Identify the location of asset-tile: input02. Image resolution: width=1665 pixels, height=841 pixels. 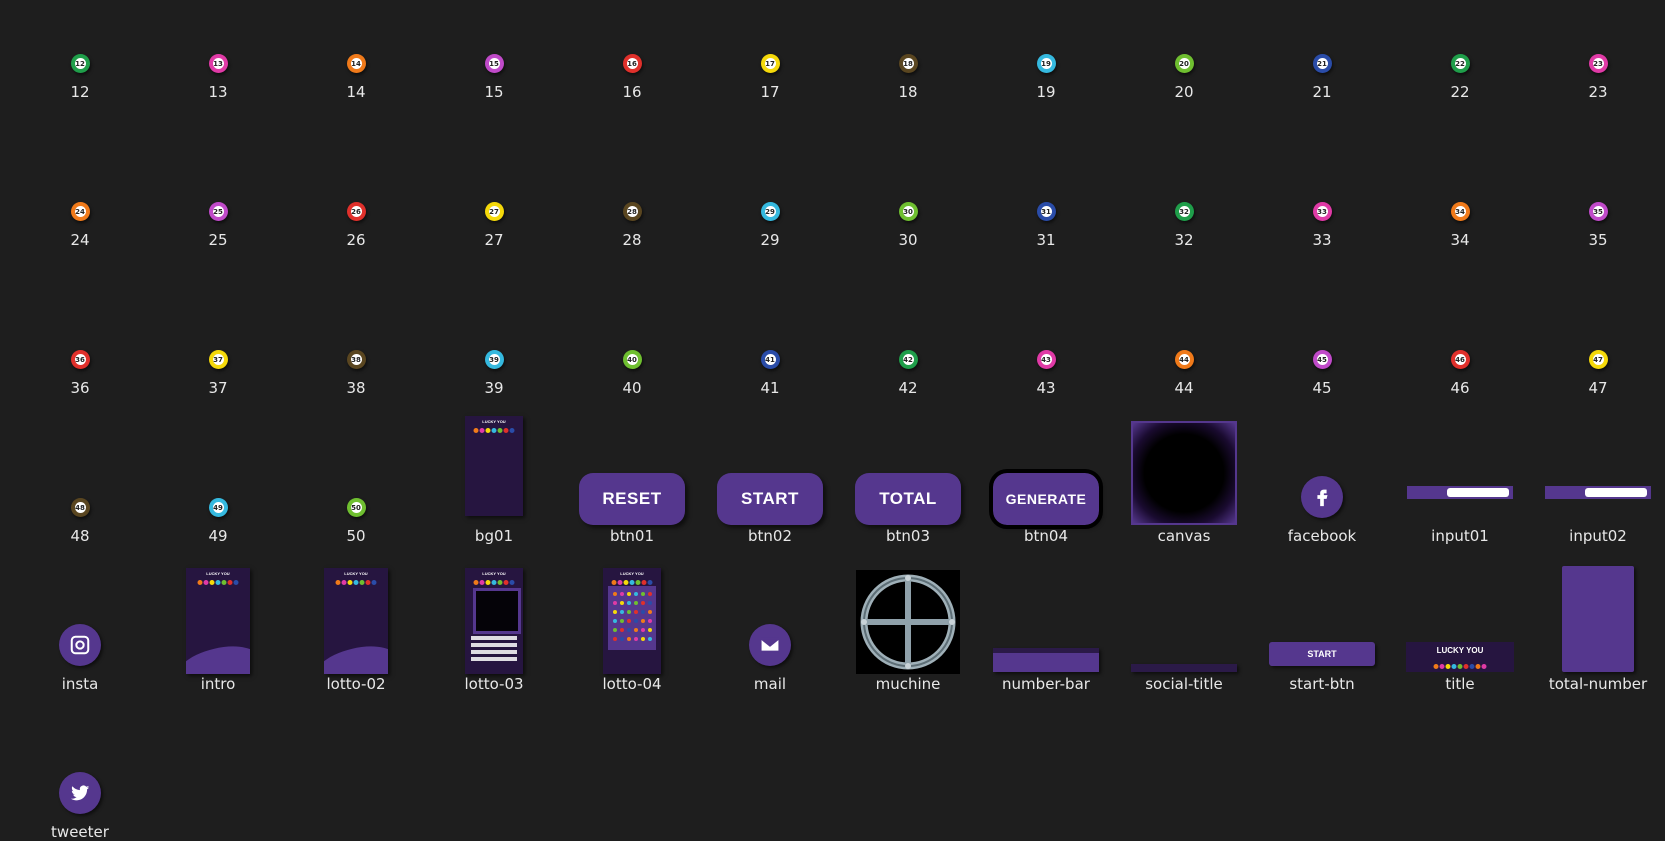
(1598, 469).